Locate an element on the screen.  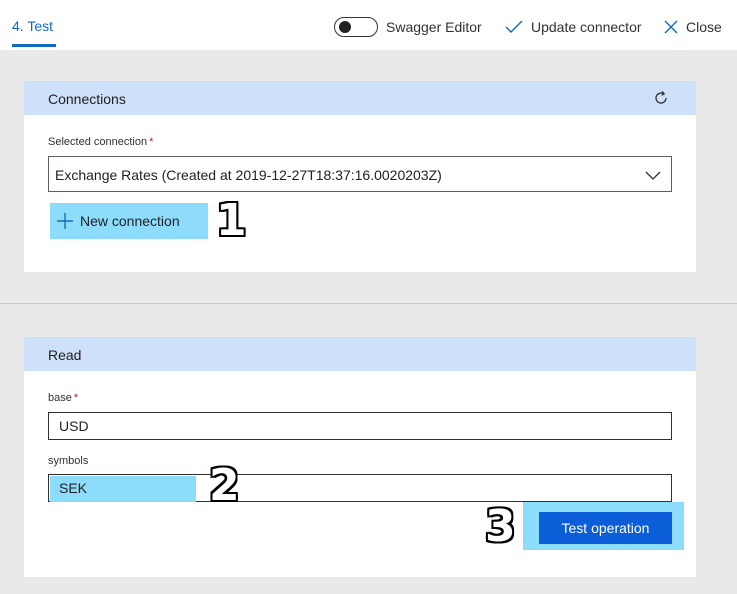
base-input: USD is located at coordinates (360, 426).